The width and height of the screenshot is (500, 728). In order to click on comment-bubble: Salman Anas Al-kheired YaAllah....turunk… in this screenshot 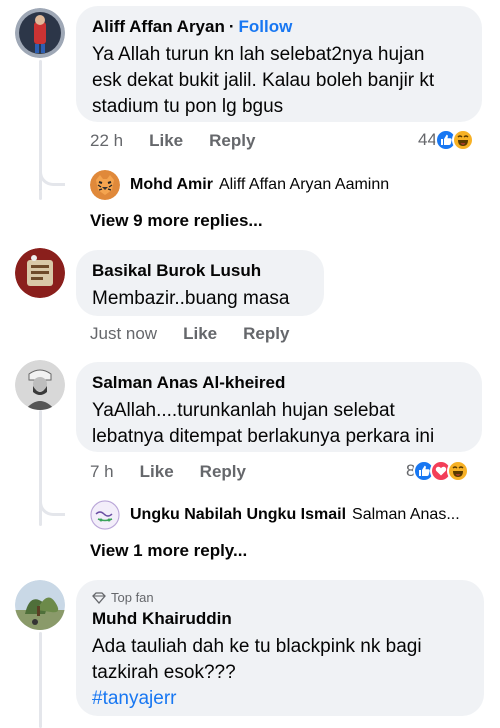, I will do `click(279, 407)`.